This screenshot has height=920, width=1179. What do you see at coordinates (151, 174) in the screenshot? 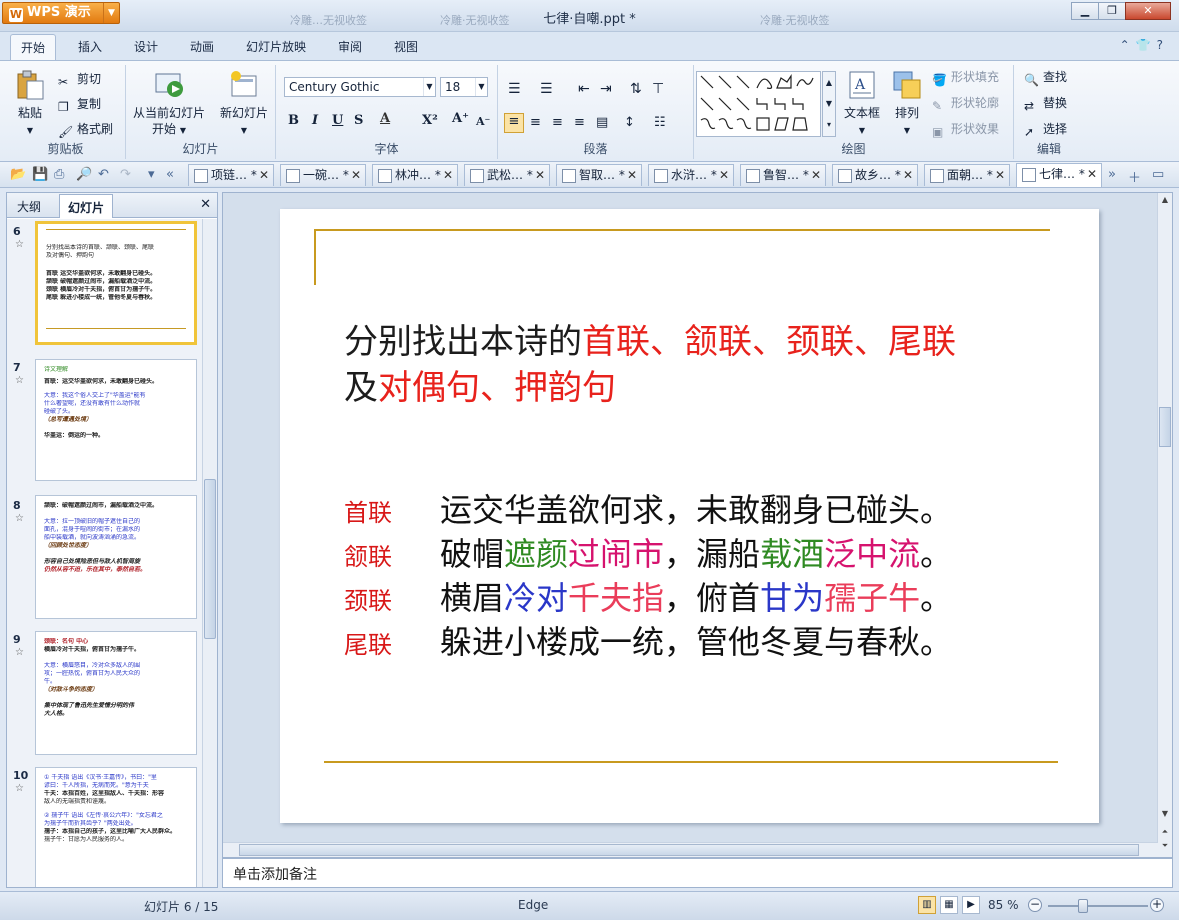
I see `customize-toolbar-icon: ▾` at bounding box center [151, 174].